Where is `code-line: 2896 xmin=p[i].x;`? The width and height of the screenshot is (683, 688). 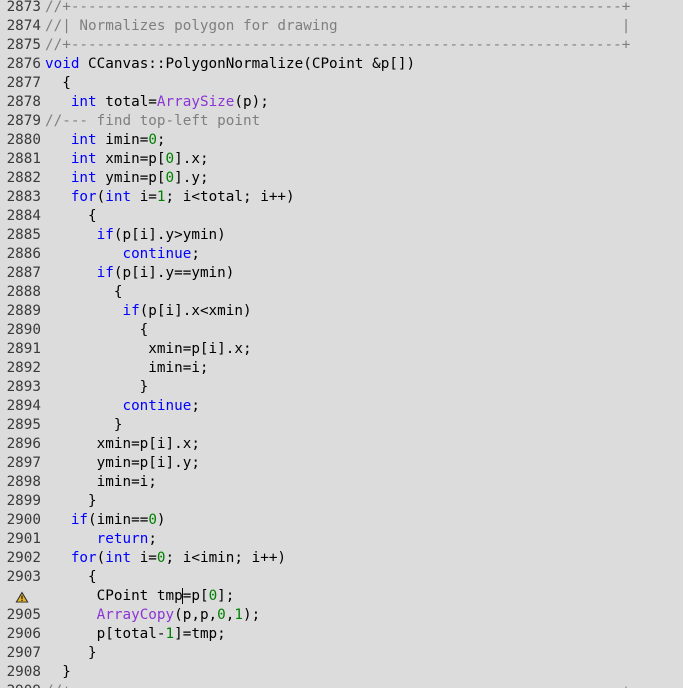 code-line: 2896 xmin=p[i].x; is located at coordinates (341, 444).